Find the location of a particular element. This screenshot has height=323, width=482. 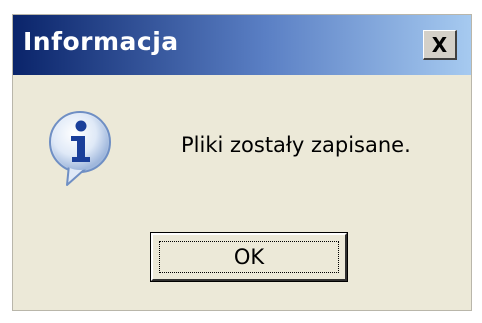

close-button: X is located at coordinates (440, 45).